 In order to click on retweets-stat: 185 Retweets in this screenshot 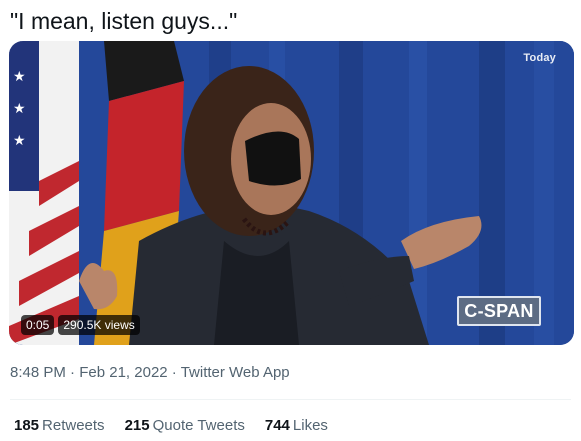, I will do `click(59, 425)`.